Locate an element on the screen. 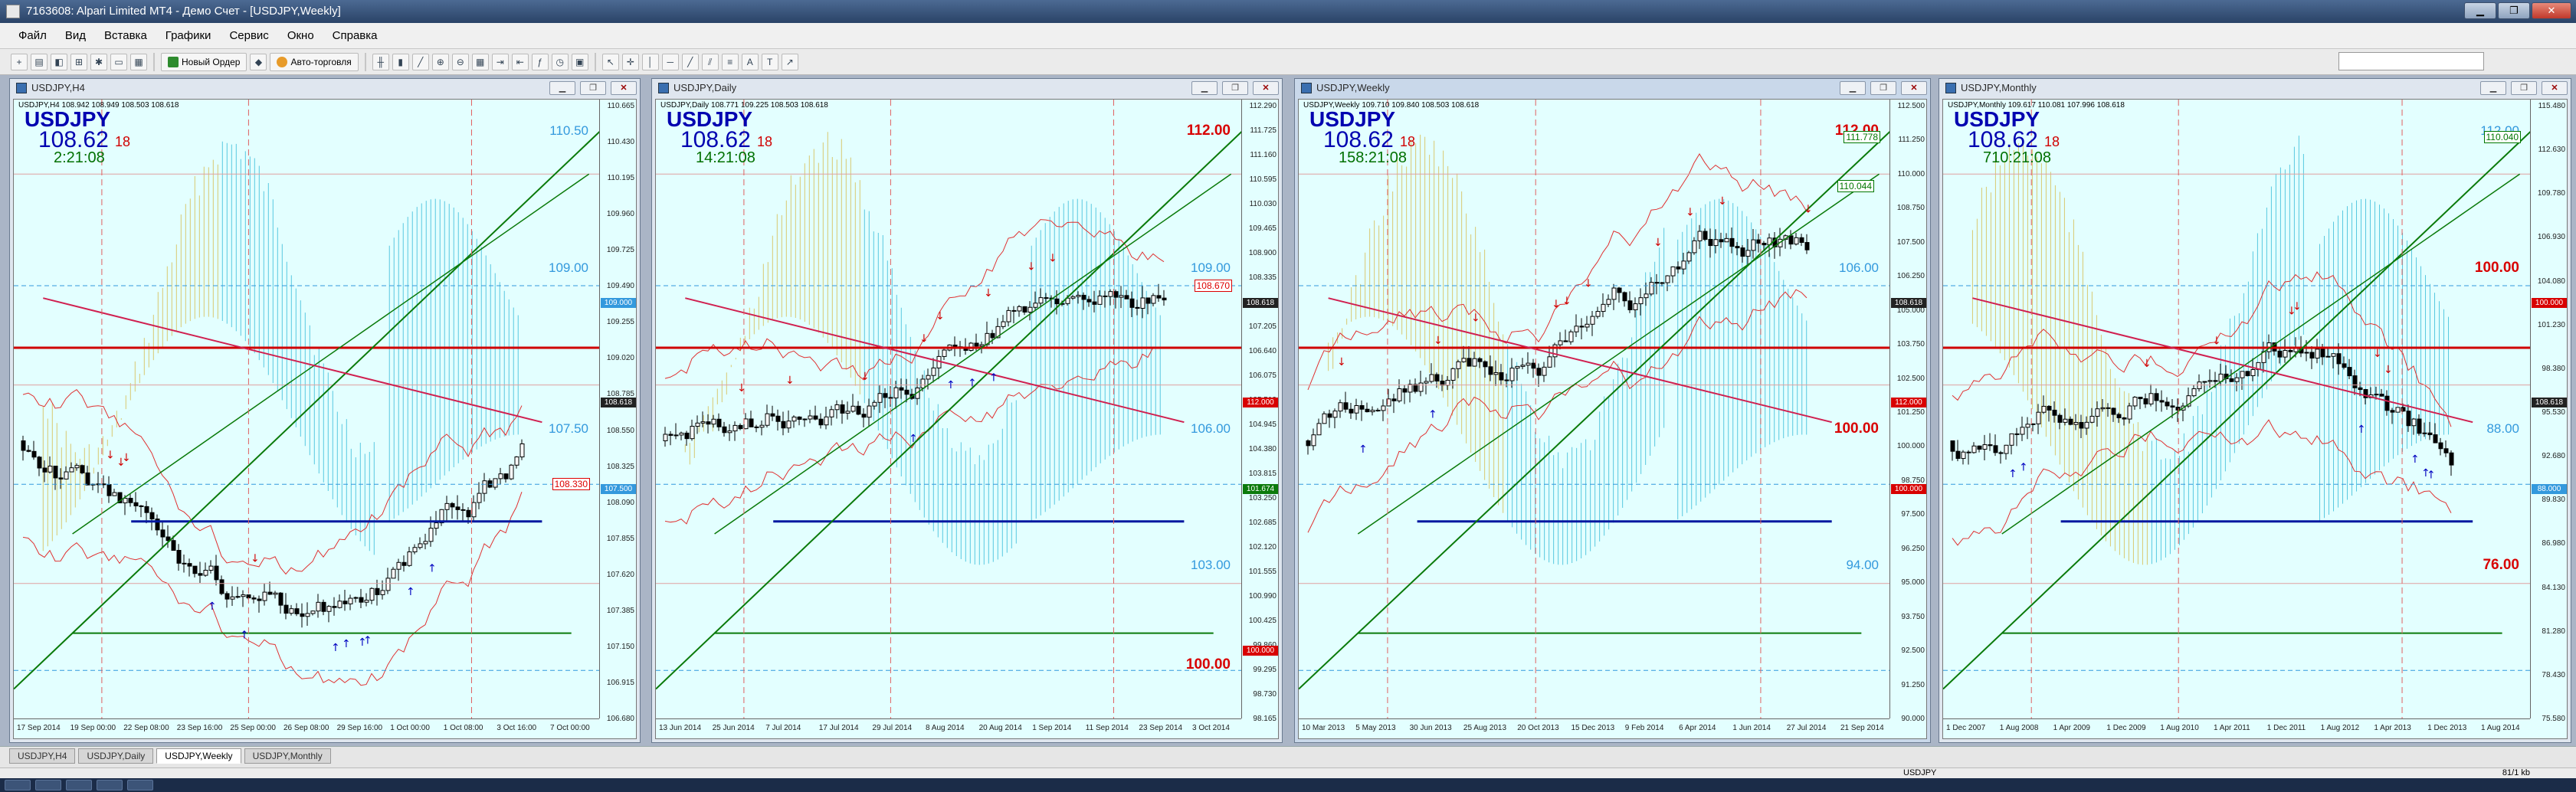 This screenshot has height=792, width=2576. search-input is located at coordinates (2411, 61).